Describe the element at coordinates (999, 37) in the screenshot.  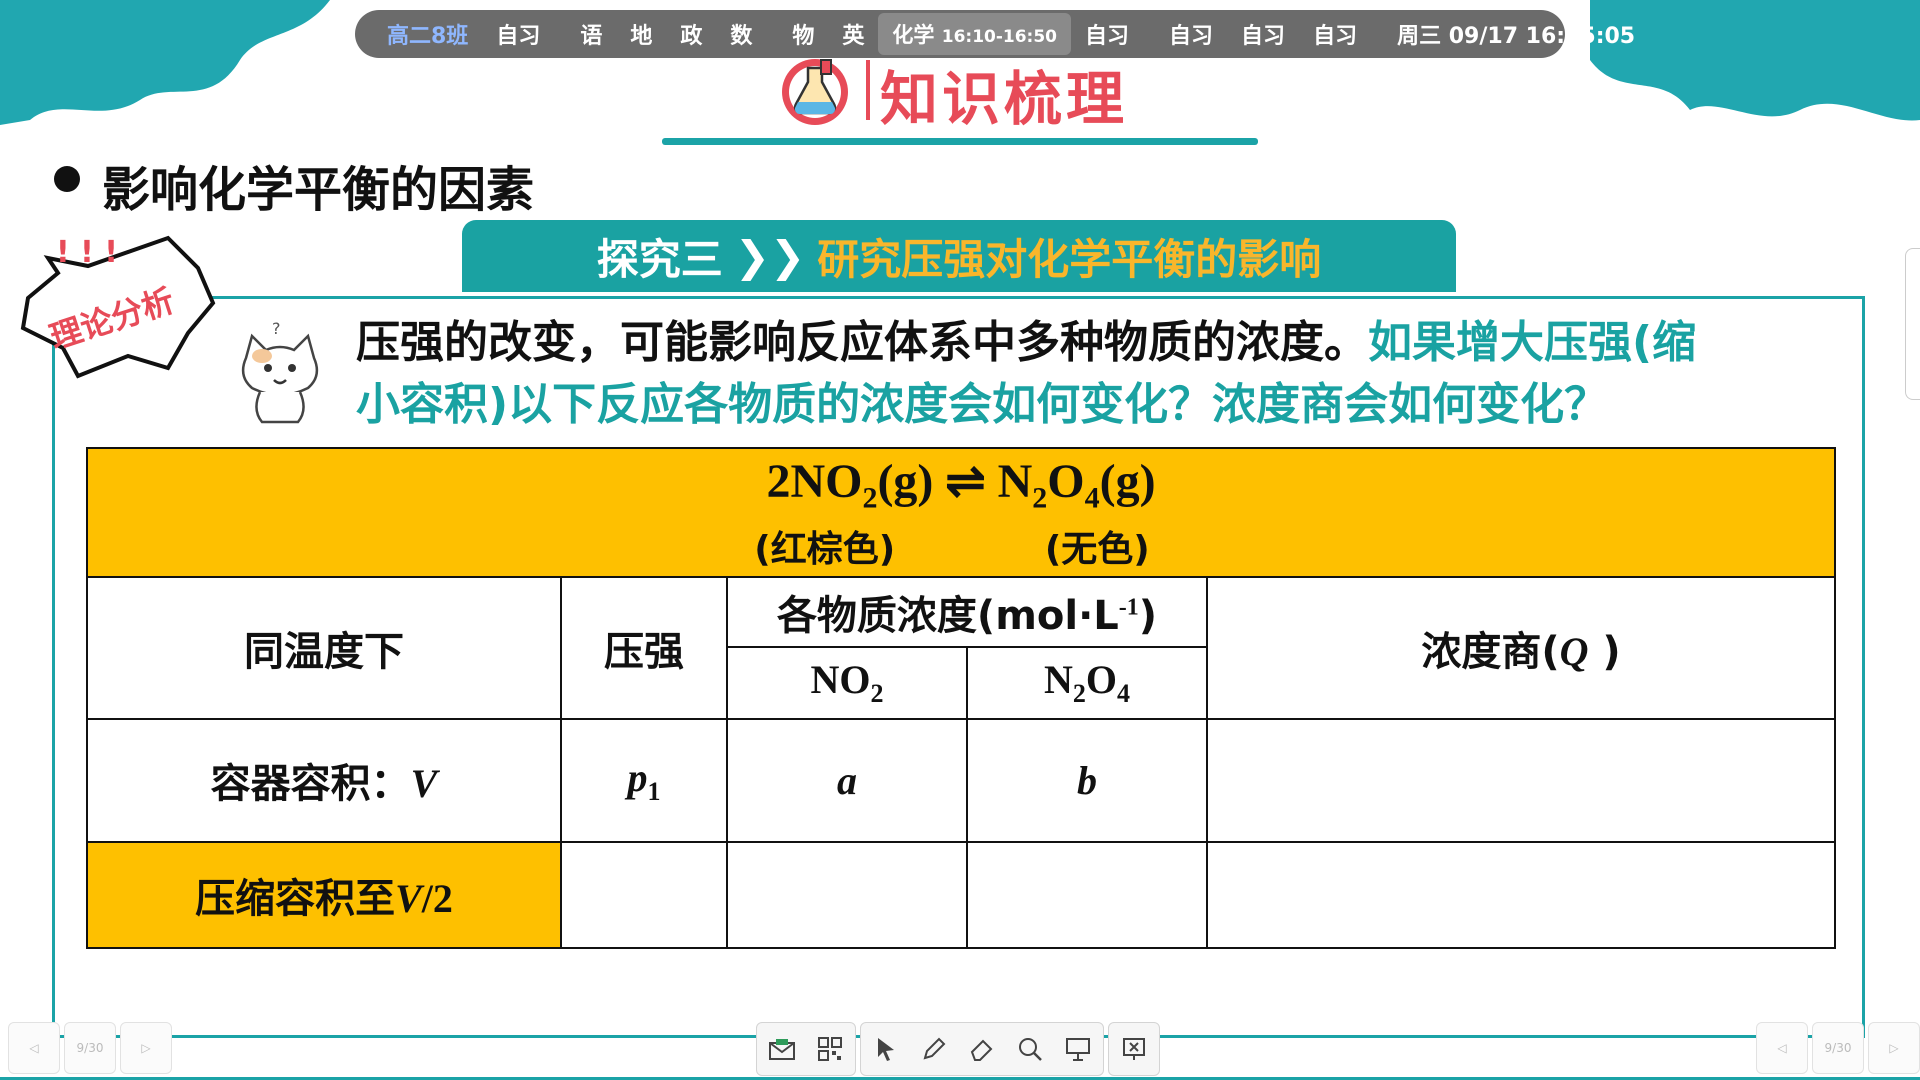
I see `active-time: 16:10-16:50` at that location.